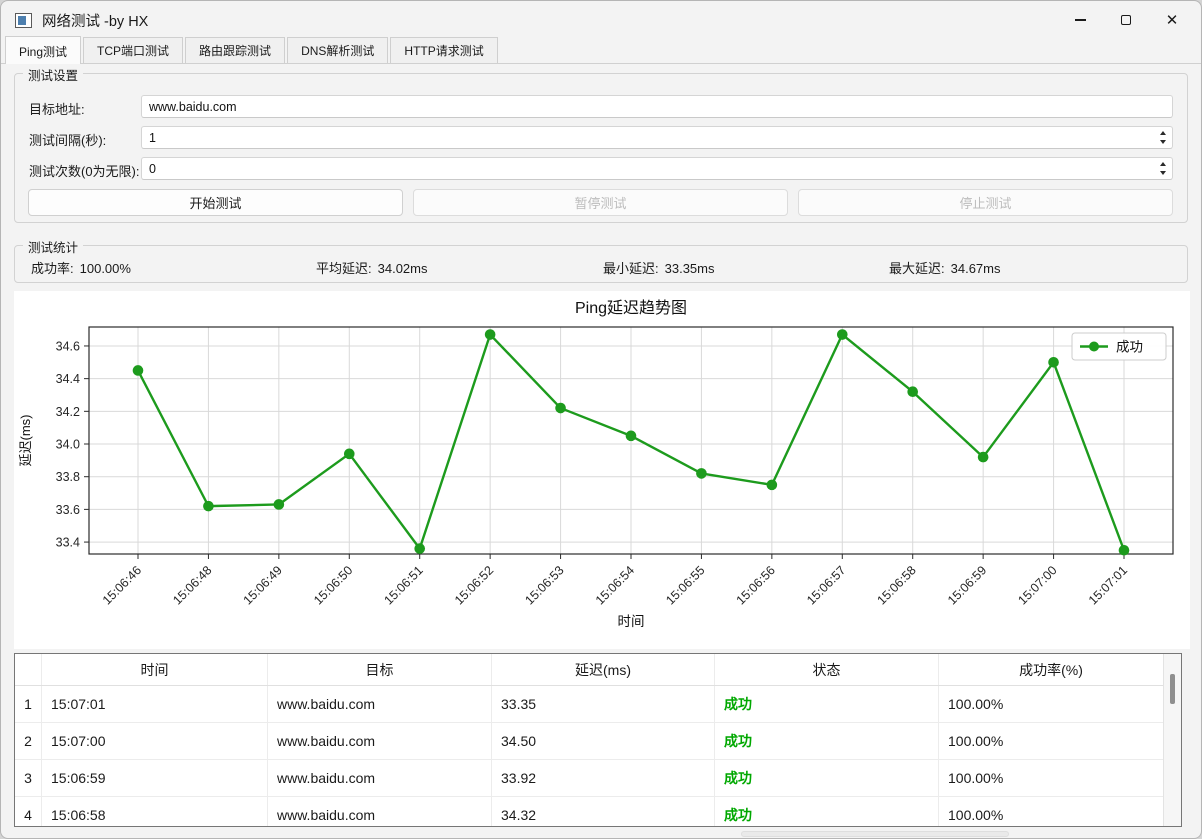  I want to click on min-latency-stat: 最小延迟: 33.35ms, so click(659, 268).